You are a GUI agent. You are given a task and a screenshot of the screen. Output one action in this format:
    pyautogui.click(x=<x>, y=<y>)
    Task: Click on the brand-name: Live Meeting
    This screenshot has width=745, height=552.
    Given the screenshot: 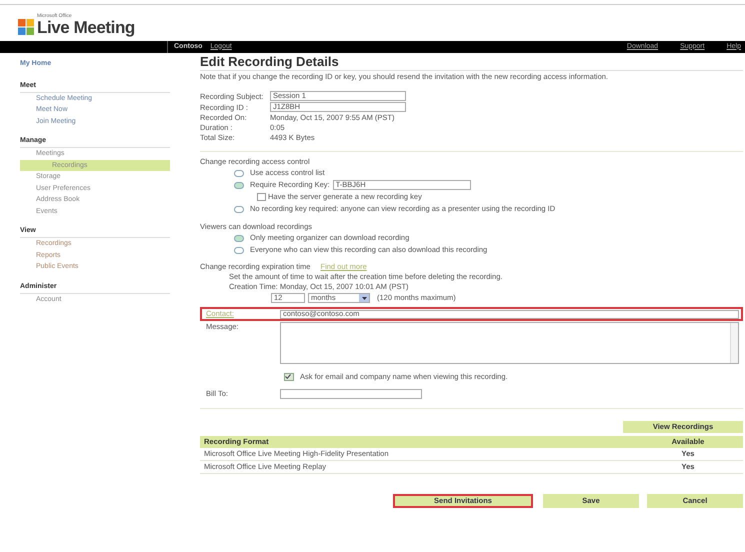 What is the action you would take?
    pyautogui.click(x=86, y=27)
    